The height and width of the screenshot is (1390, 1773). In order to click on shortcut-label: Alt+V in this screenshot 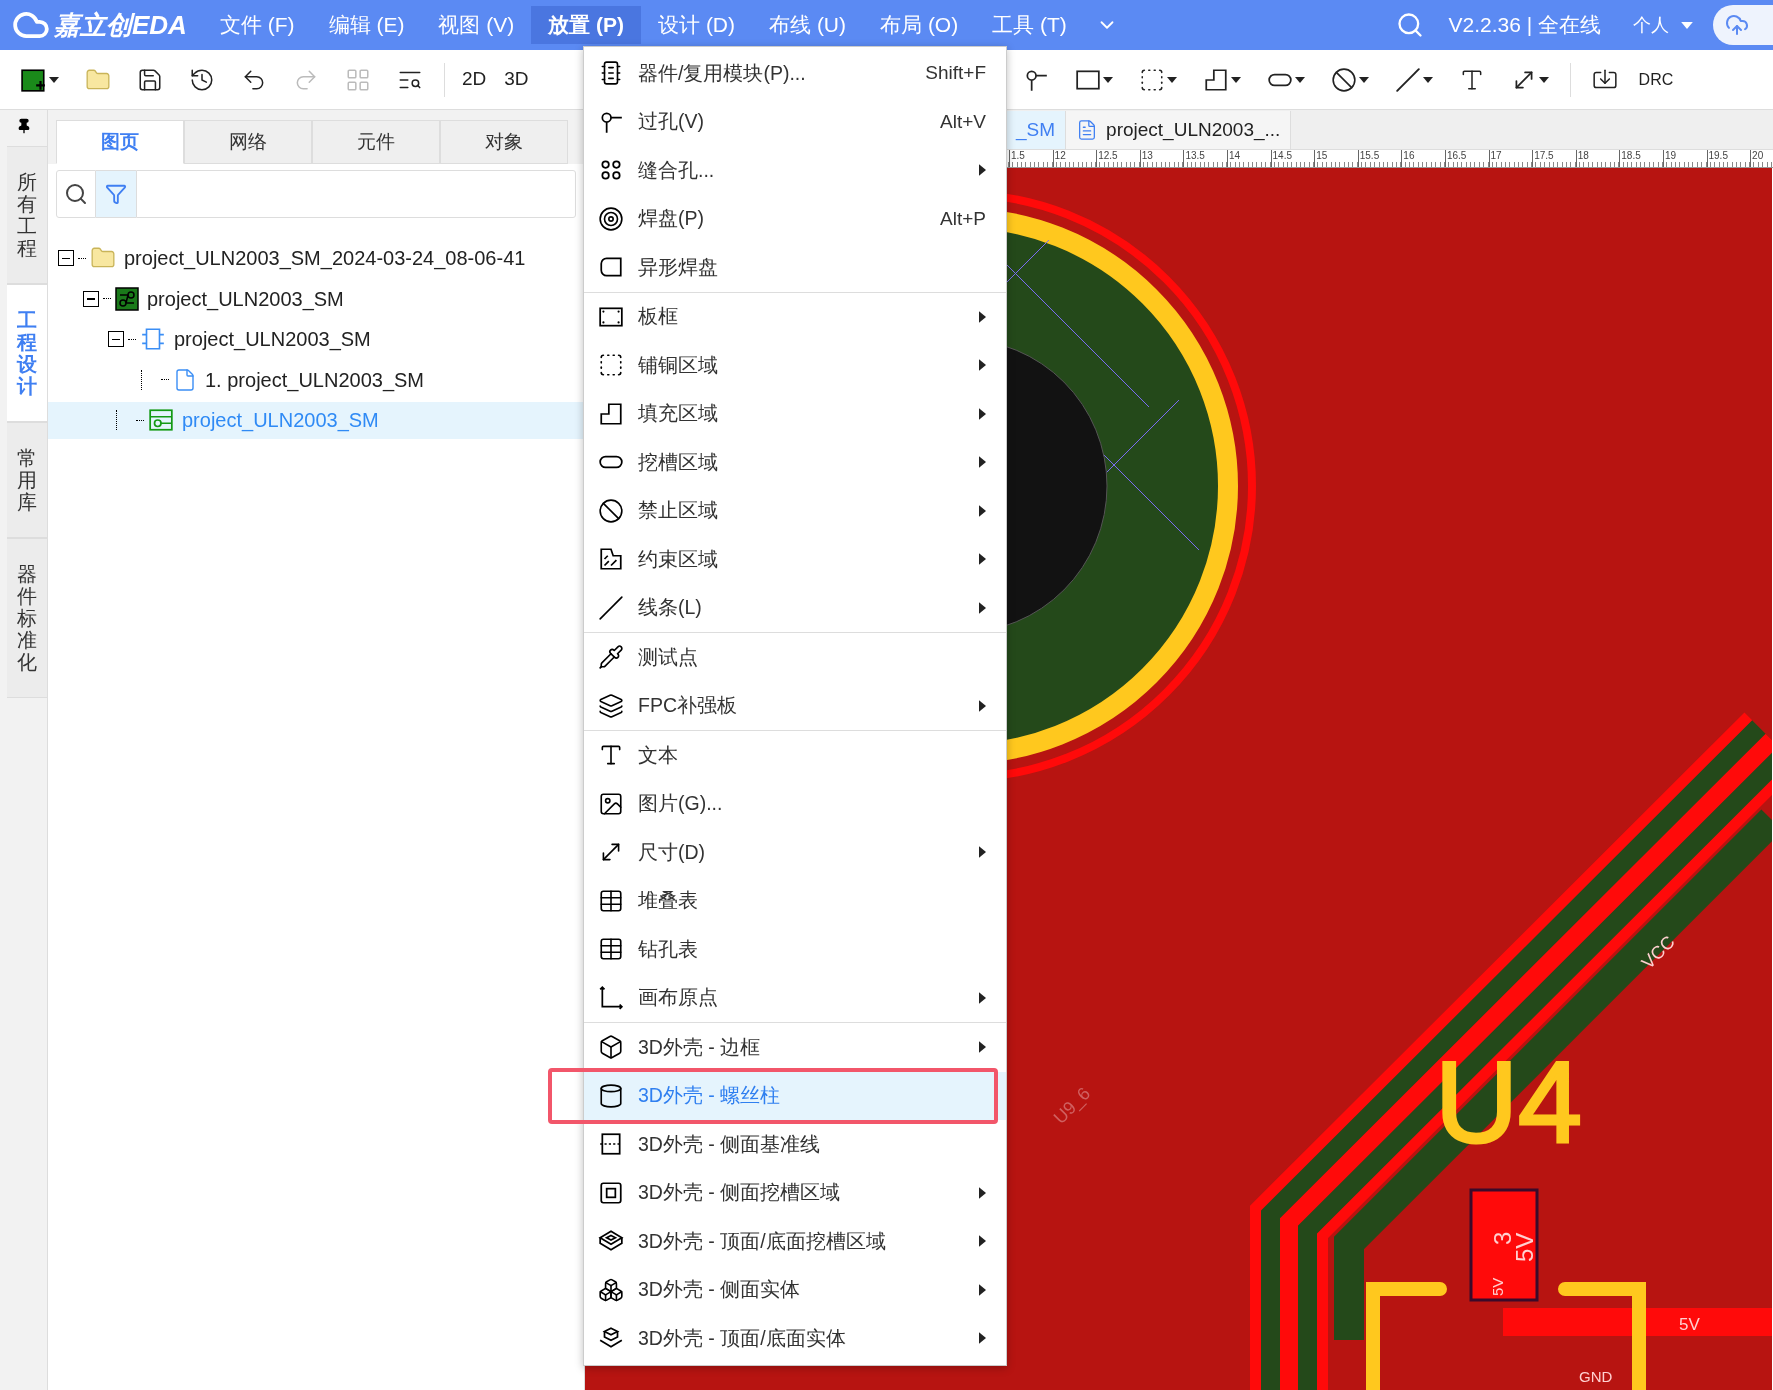, I will do `click(963, 121)`.